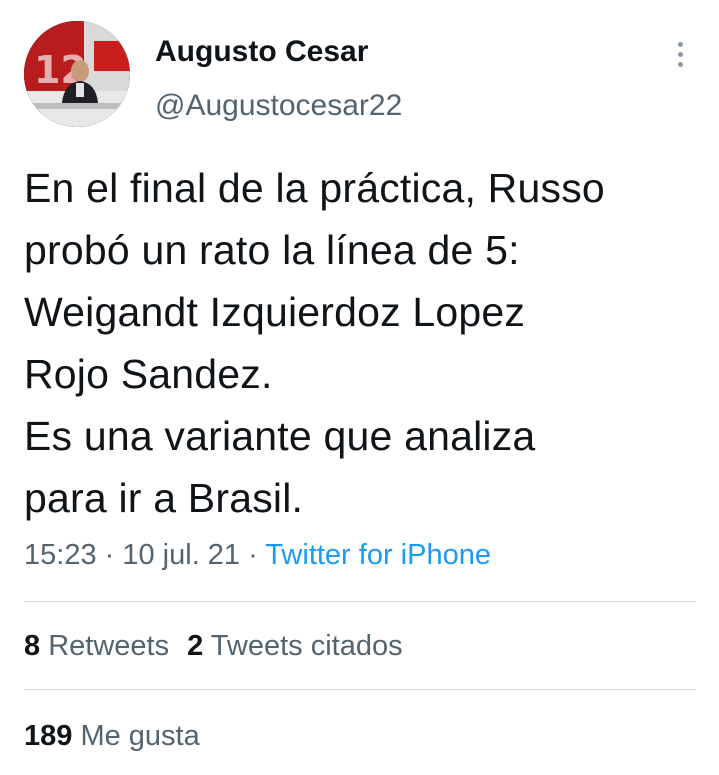 This screenshot has height=775, width=719. Describe the element at coordinates (60, 555) in the screenshot. I see `tweet-time: 15:23` at that location.